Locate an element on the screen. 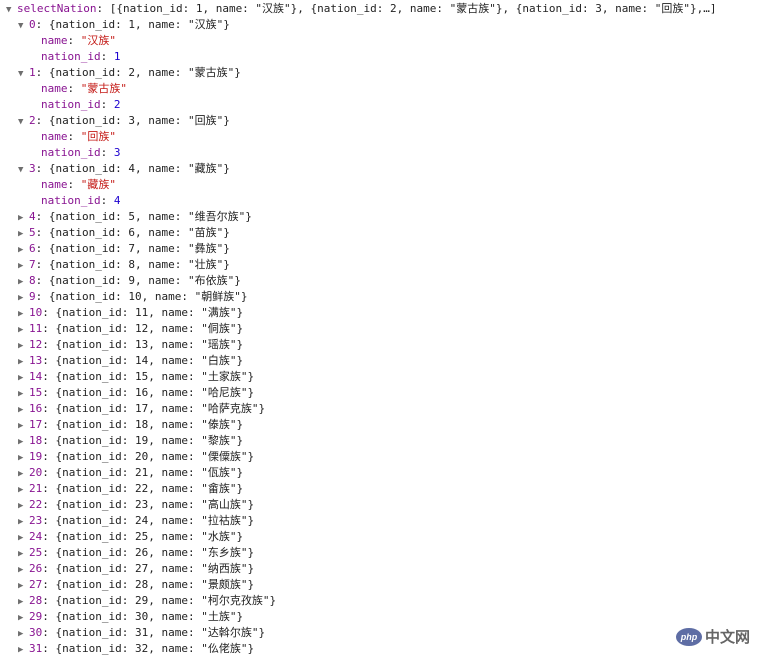  array-entry-row: ▶ 30: {nation_id: 31, name: "达斡尔族"} is located at coordinates (141, 633).